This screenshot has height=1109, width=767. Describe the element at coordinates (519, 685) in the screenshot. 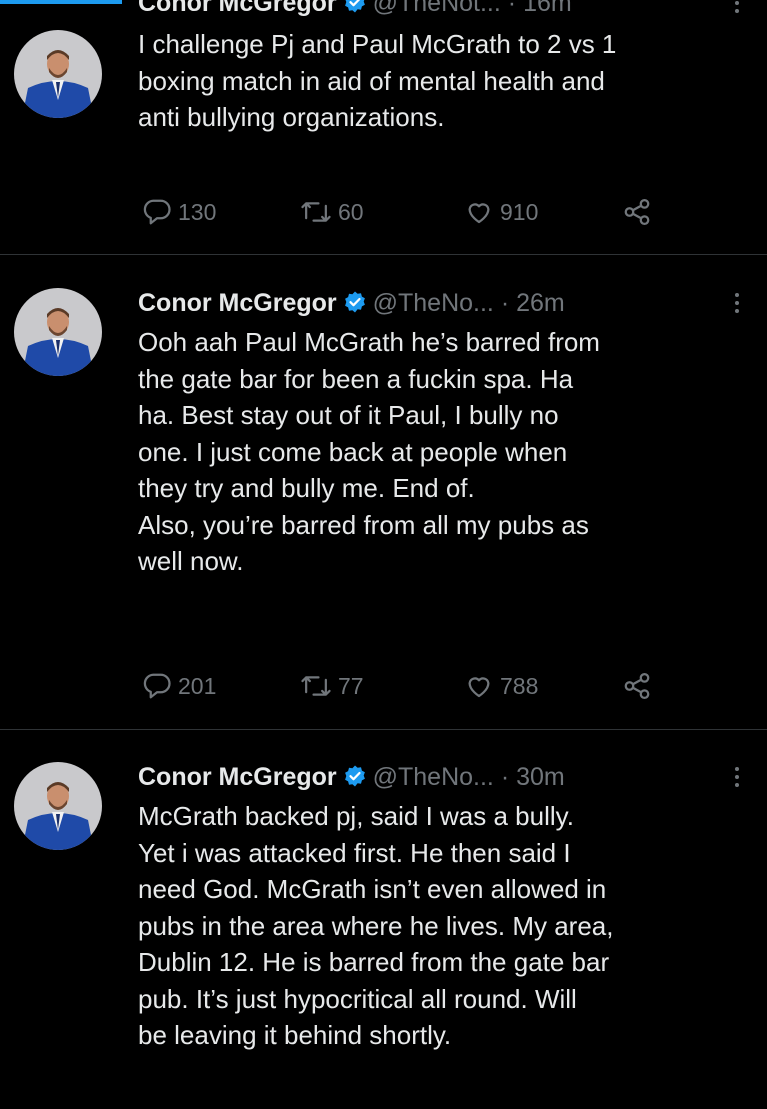

I see `like-count: 788` at that location.